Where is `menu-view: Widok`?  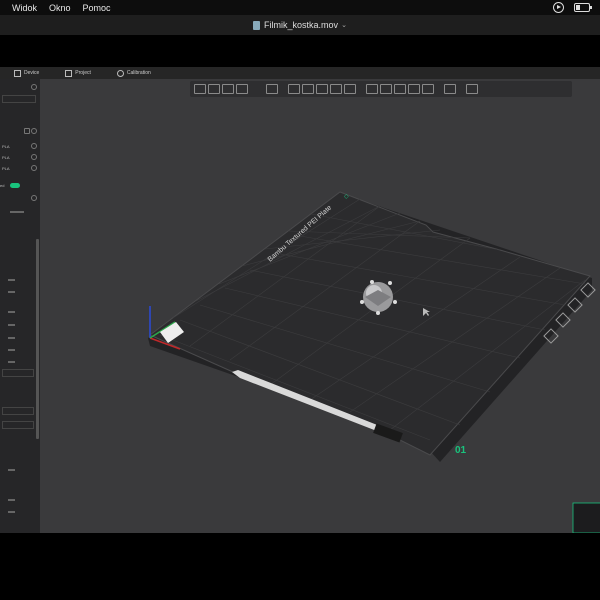 menu-view: Widok is located at coordinates (24, 8).